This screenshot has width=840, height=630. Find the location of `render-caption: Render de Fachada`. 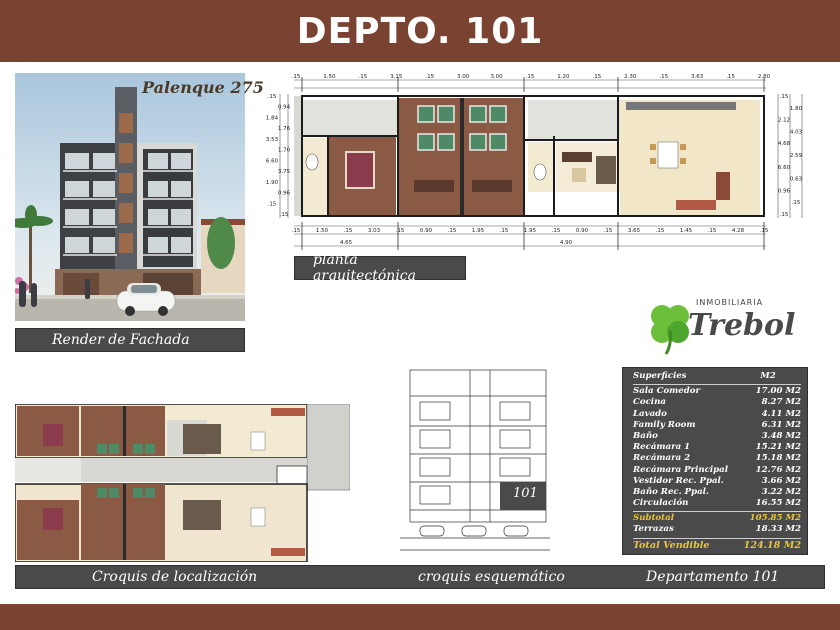

render-caption: Render de Fachada is located at coordinates (130, 340).